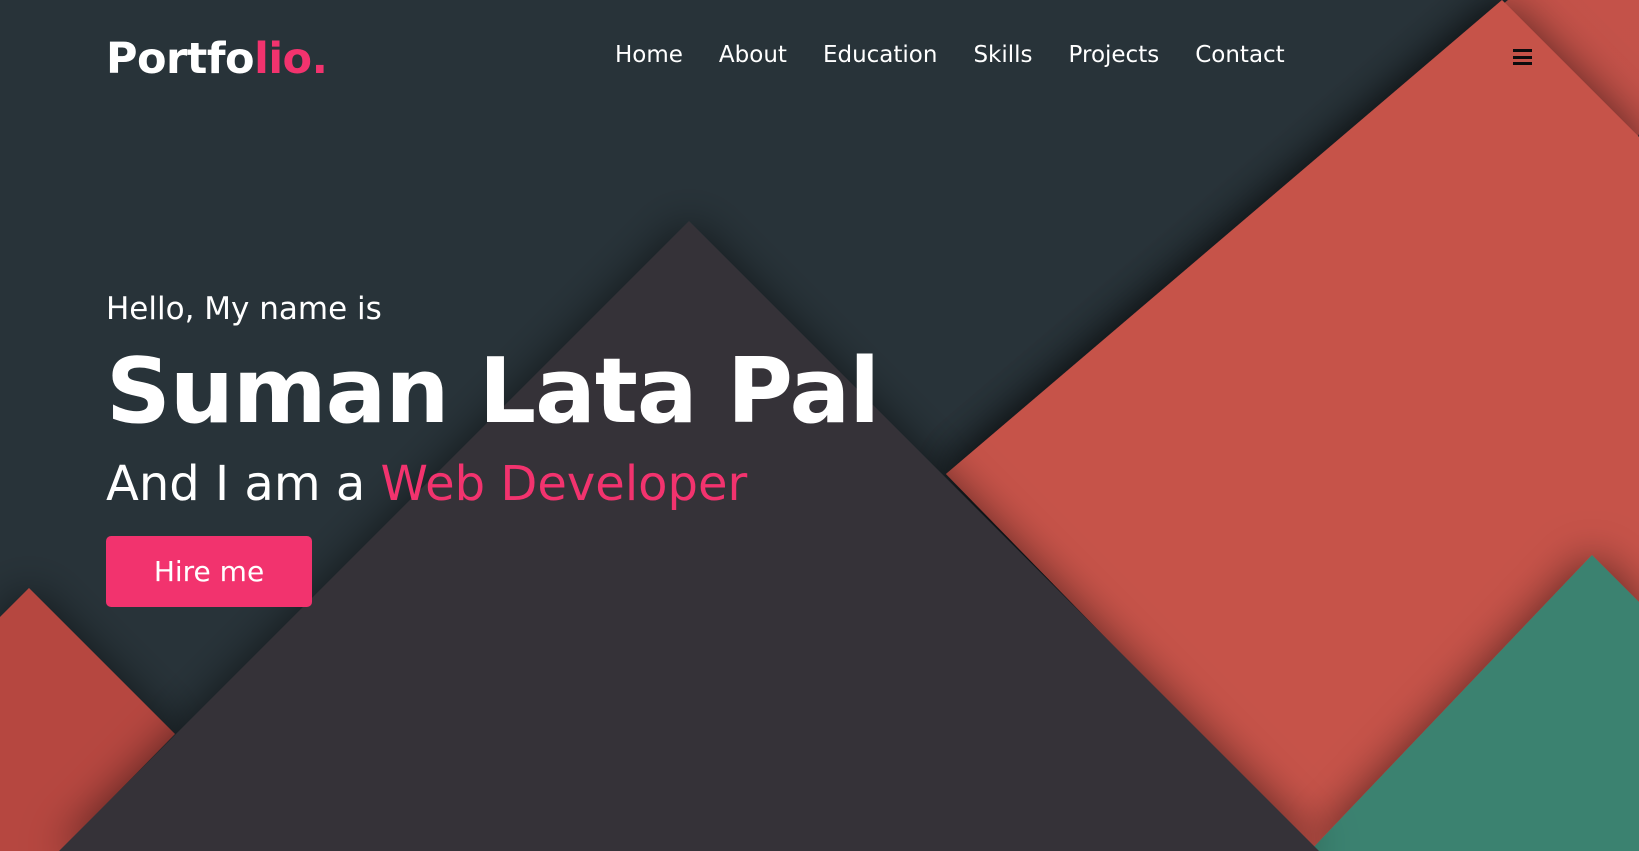 The height and width of the screenshot is (851, 1639). I want to click on hero-role-highlight: Web Developer, so click(564, 484).